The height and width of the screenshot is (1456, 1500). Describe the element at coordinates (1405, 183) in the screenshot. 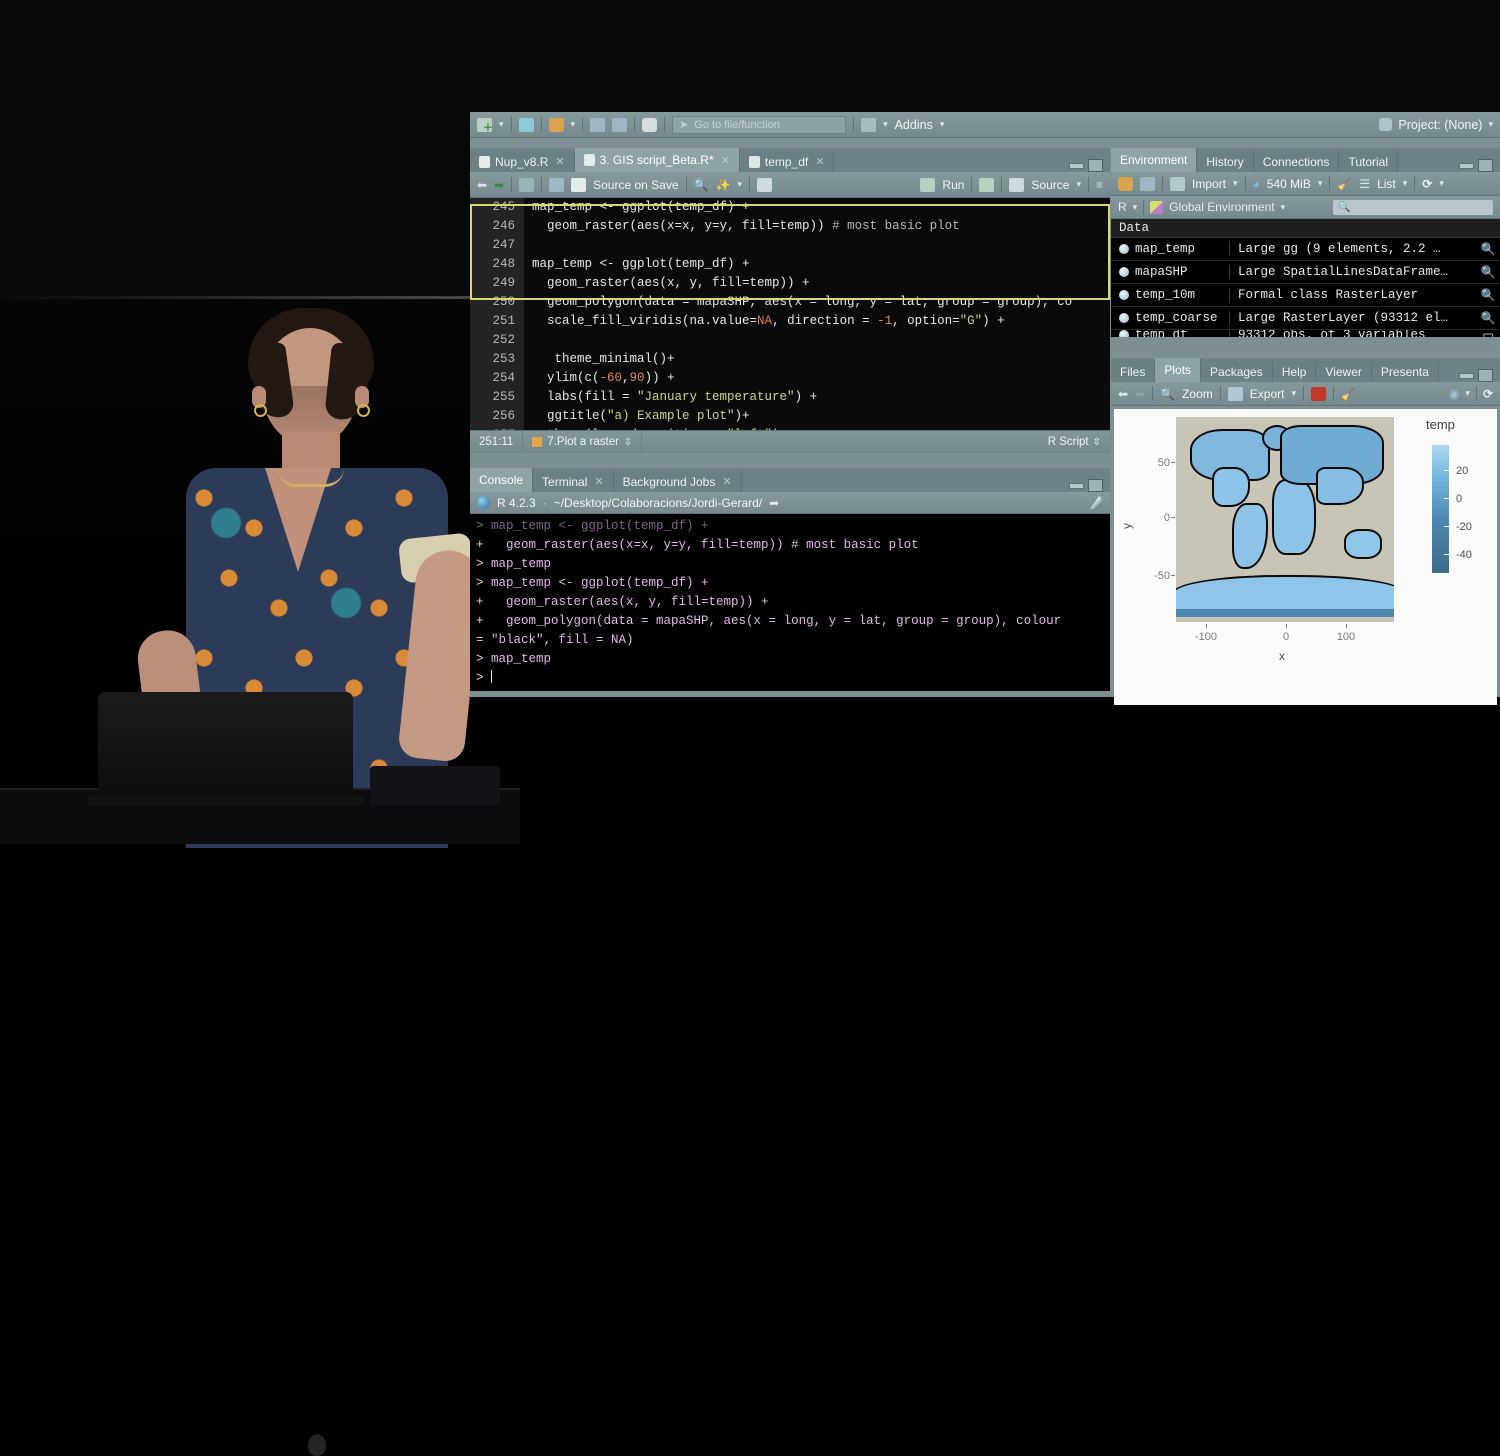

I see `view-mode-chevron-icon: ▾` at that location.